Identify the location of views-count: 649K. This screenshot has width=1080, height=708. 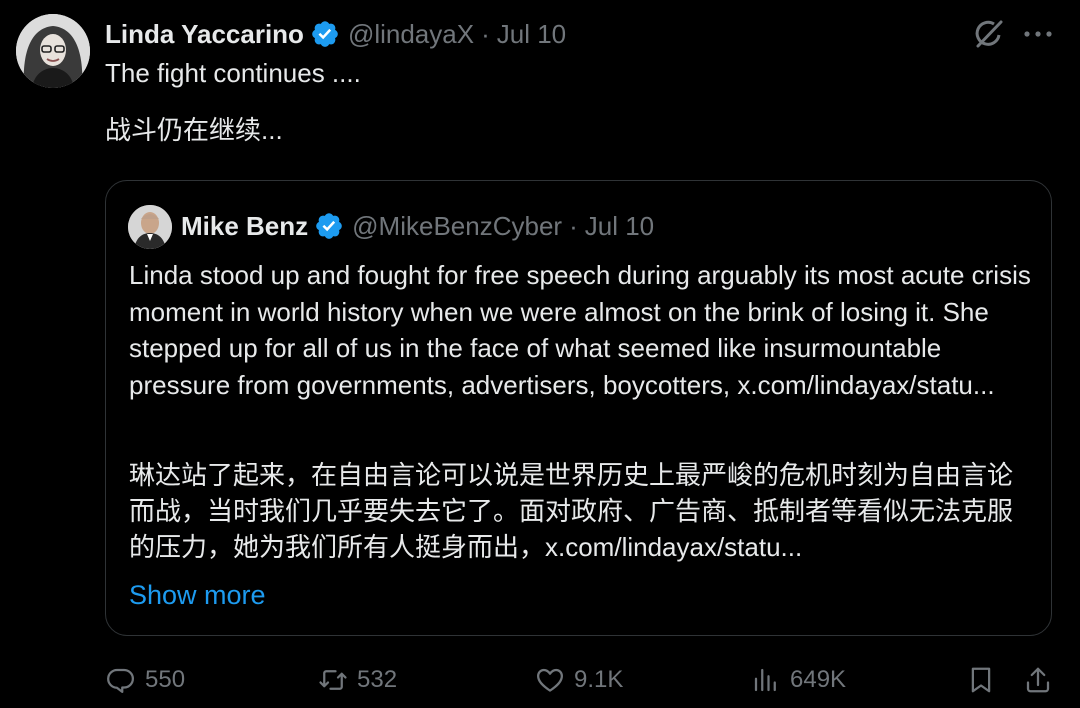
(818, 679).